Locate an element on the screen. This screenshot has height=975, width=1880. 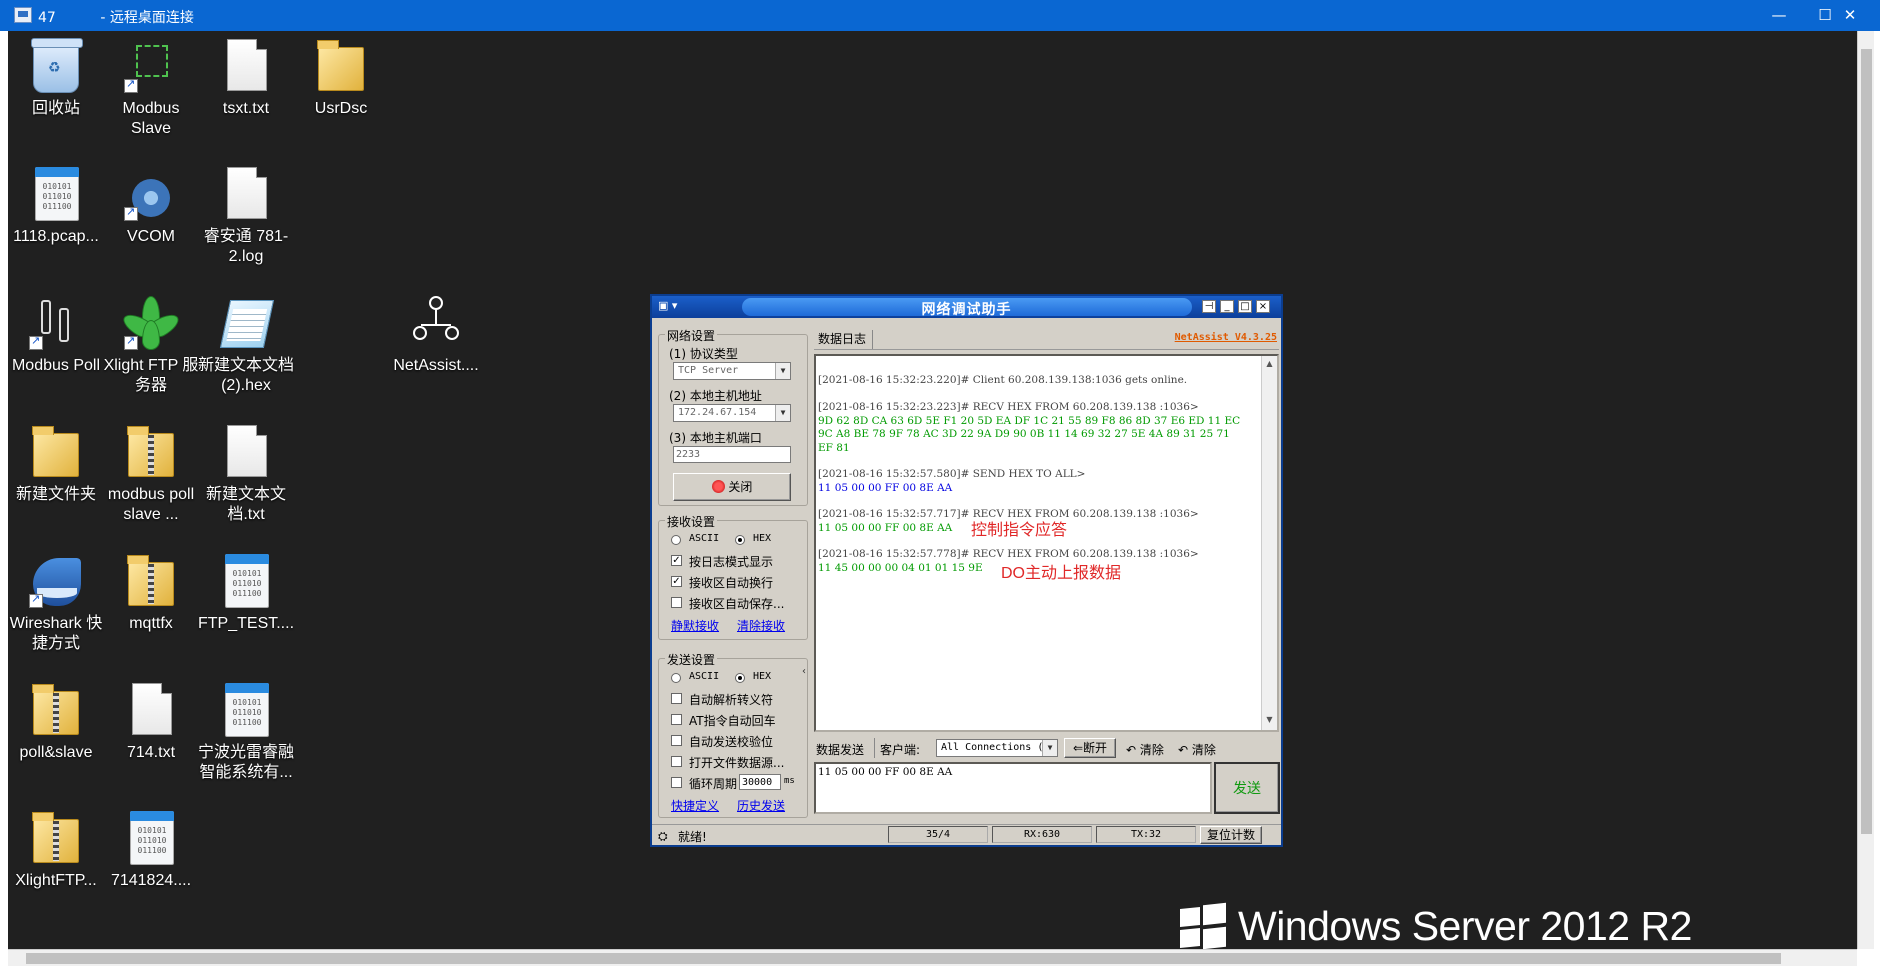
port-input: 2233 is located at coordinates (732, 454).